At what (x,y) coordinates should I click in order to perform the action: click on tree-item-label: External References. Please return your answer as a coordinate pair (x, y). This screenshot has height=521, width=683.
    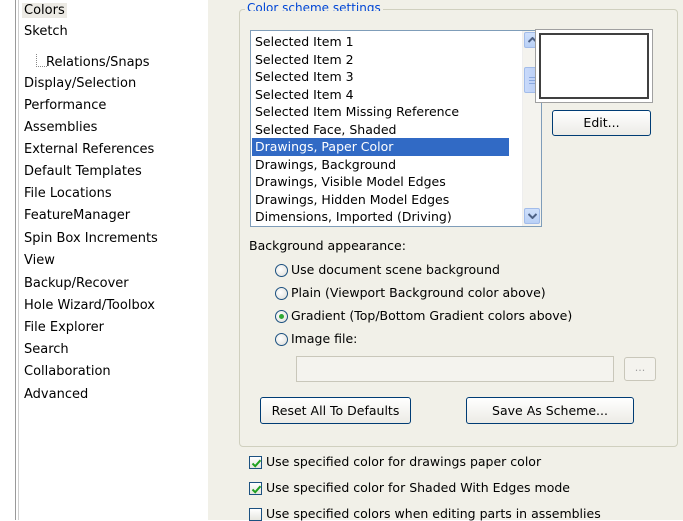
    Looking at the image, I should click on (89, 149).